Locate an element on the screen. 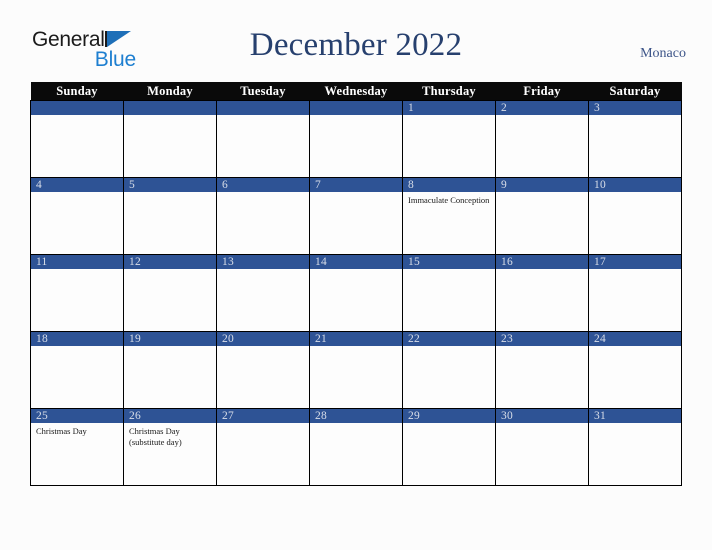 The image size is (712, 550). calendar-day-cell: 19 is located at coordinates (170, 370).